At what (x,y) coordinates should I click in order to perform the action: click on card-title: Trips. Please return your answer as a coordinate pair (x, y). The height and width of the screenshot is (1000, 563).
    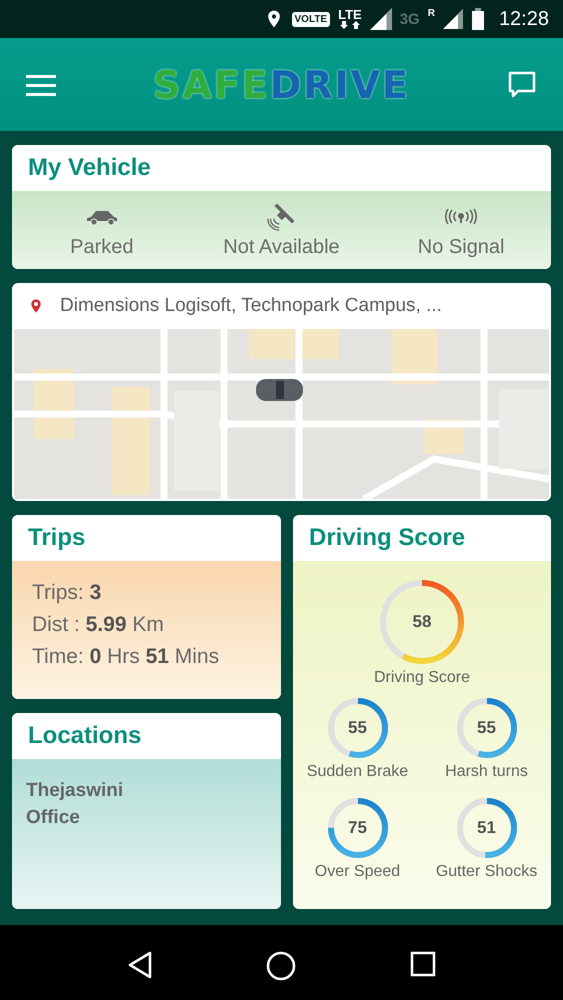
    Looking at the image, I should click on (57, 538).